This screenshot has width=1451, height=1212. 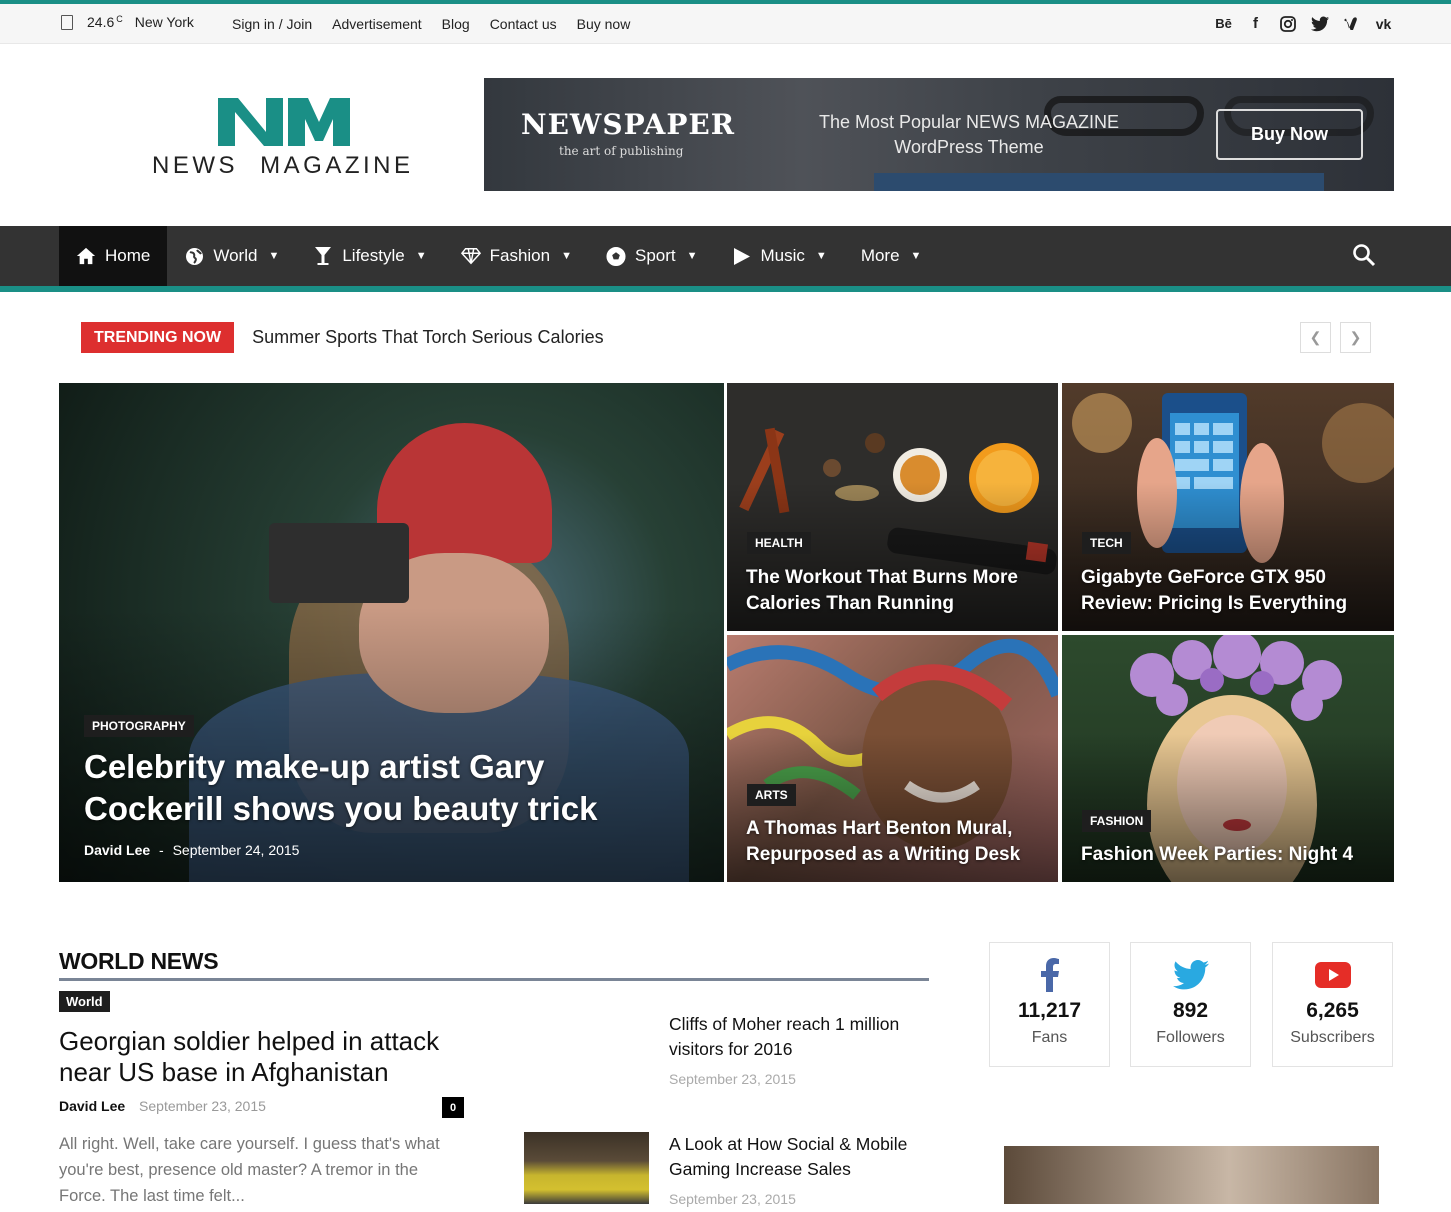 What do you see at coordinates (194, 256) in the screenshot?
I see `globe-icon` at bounding box center [194, 256].